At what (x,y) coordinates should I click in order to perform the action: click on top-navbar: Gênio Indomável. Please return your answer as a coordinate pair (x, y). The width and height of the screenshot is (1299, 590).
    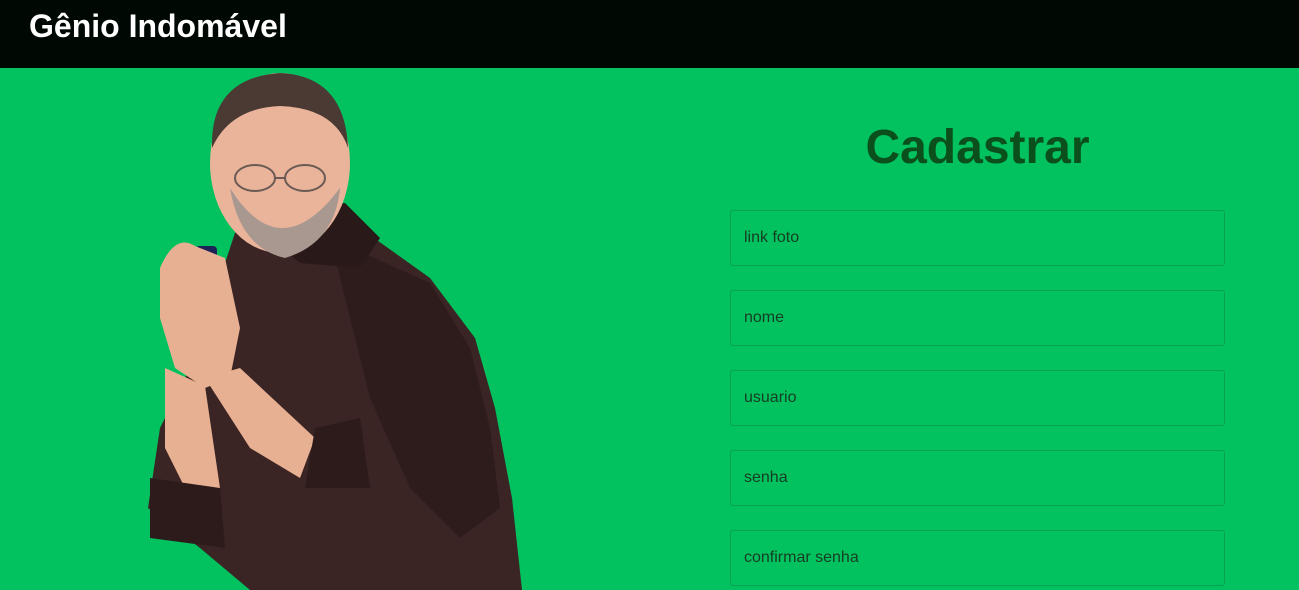
    Looking at the image, I should click on (649, 34).